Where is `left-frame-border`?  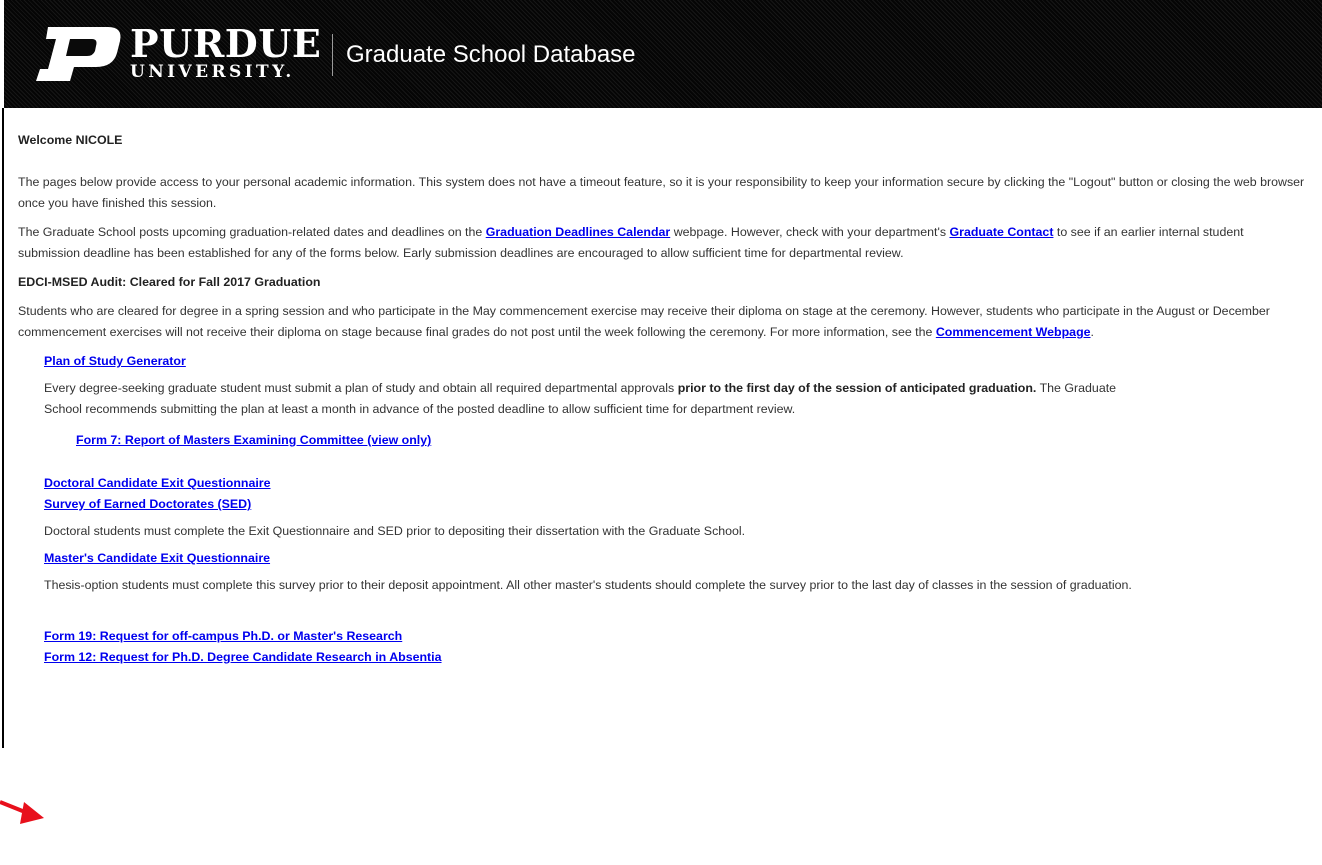
left-frame-border is located at coordinates (3, 428).